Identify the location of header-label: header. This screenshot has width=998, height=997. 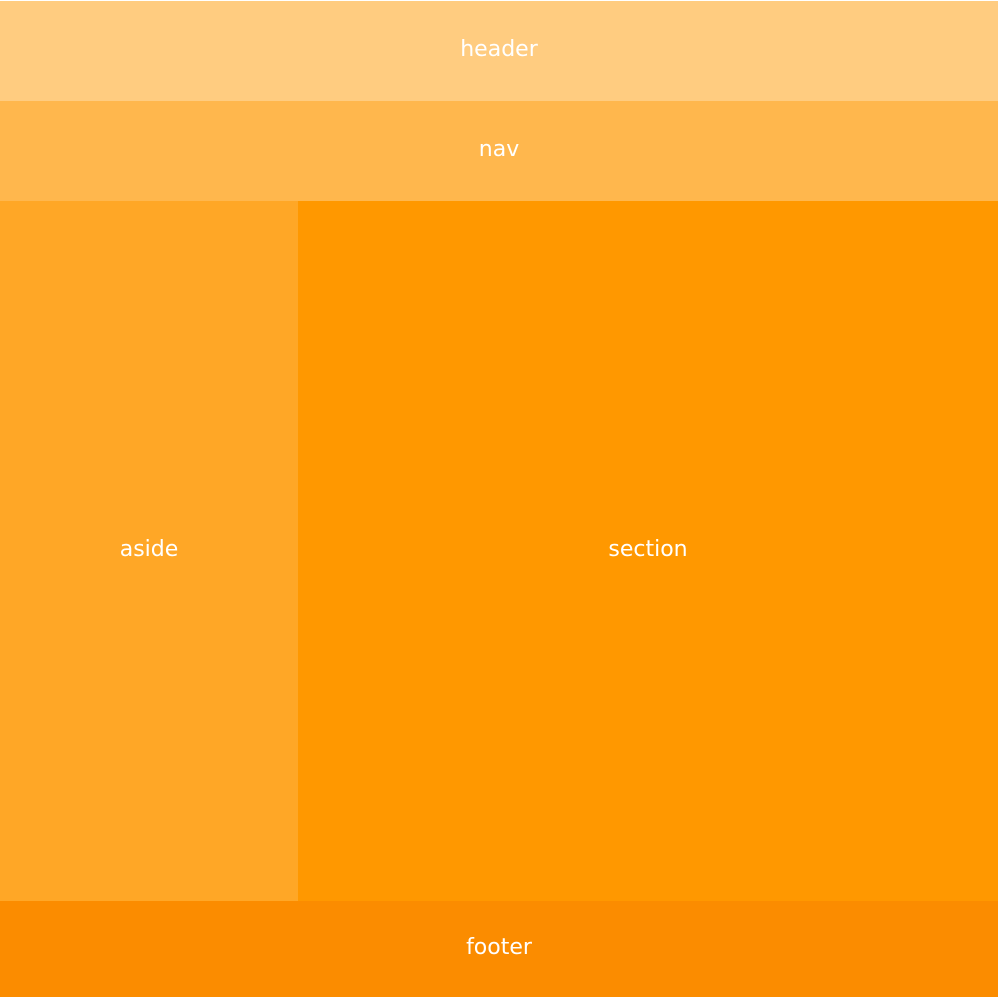
(499, 49).